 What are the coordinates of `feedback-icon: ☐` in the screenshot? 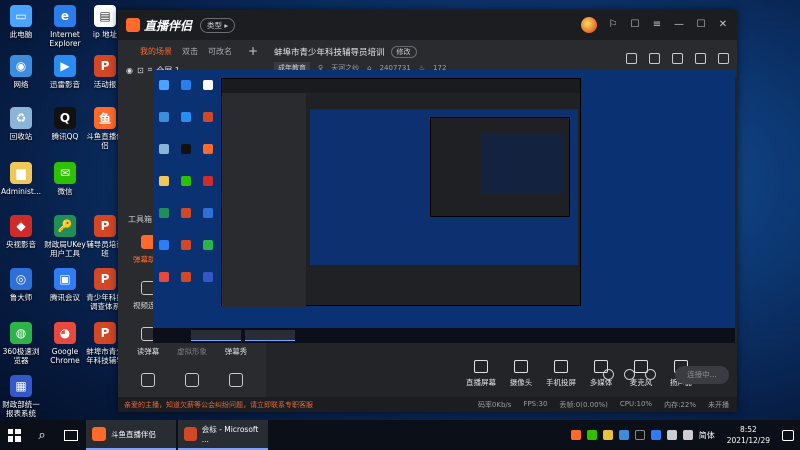 It's located at (635, 25).